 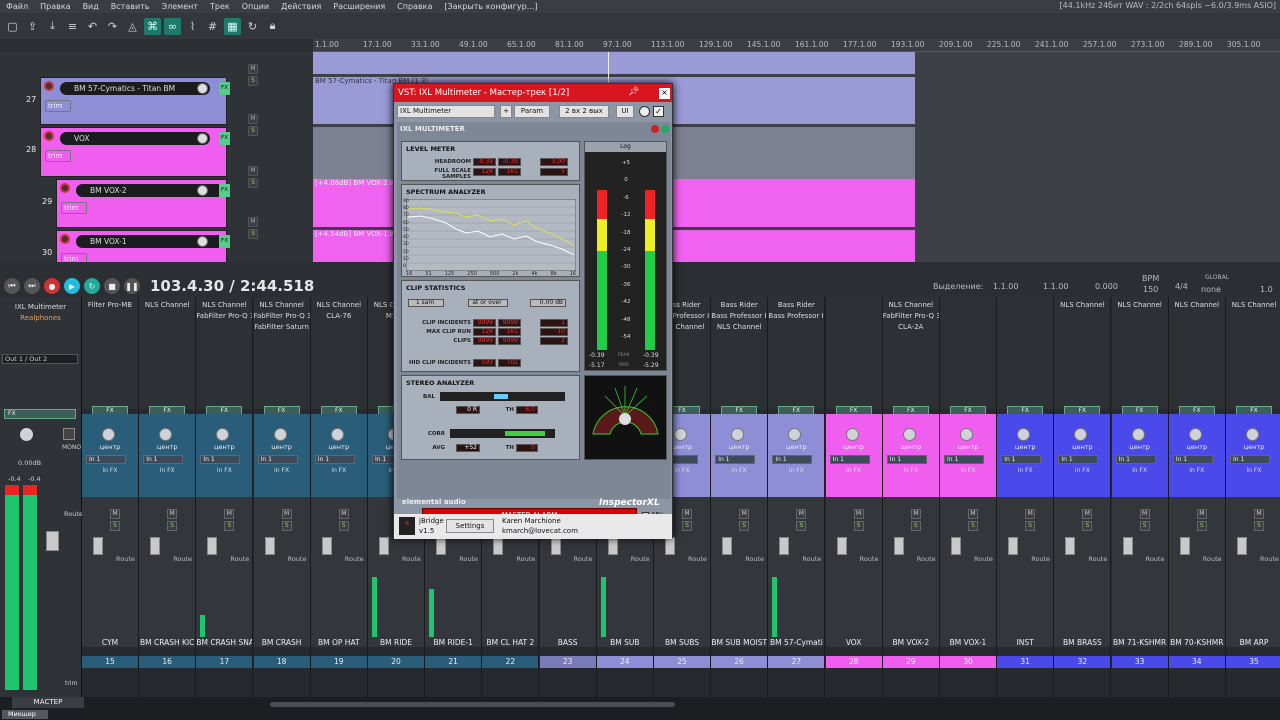 I want to click on record-icon: ●, so click(x=52, y=286).